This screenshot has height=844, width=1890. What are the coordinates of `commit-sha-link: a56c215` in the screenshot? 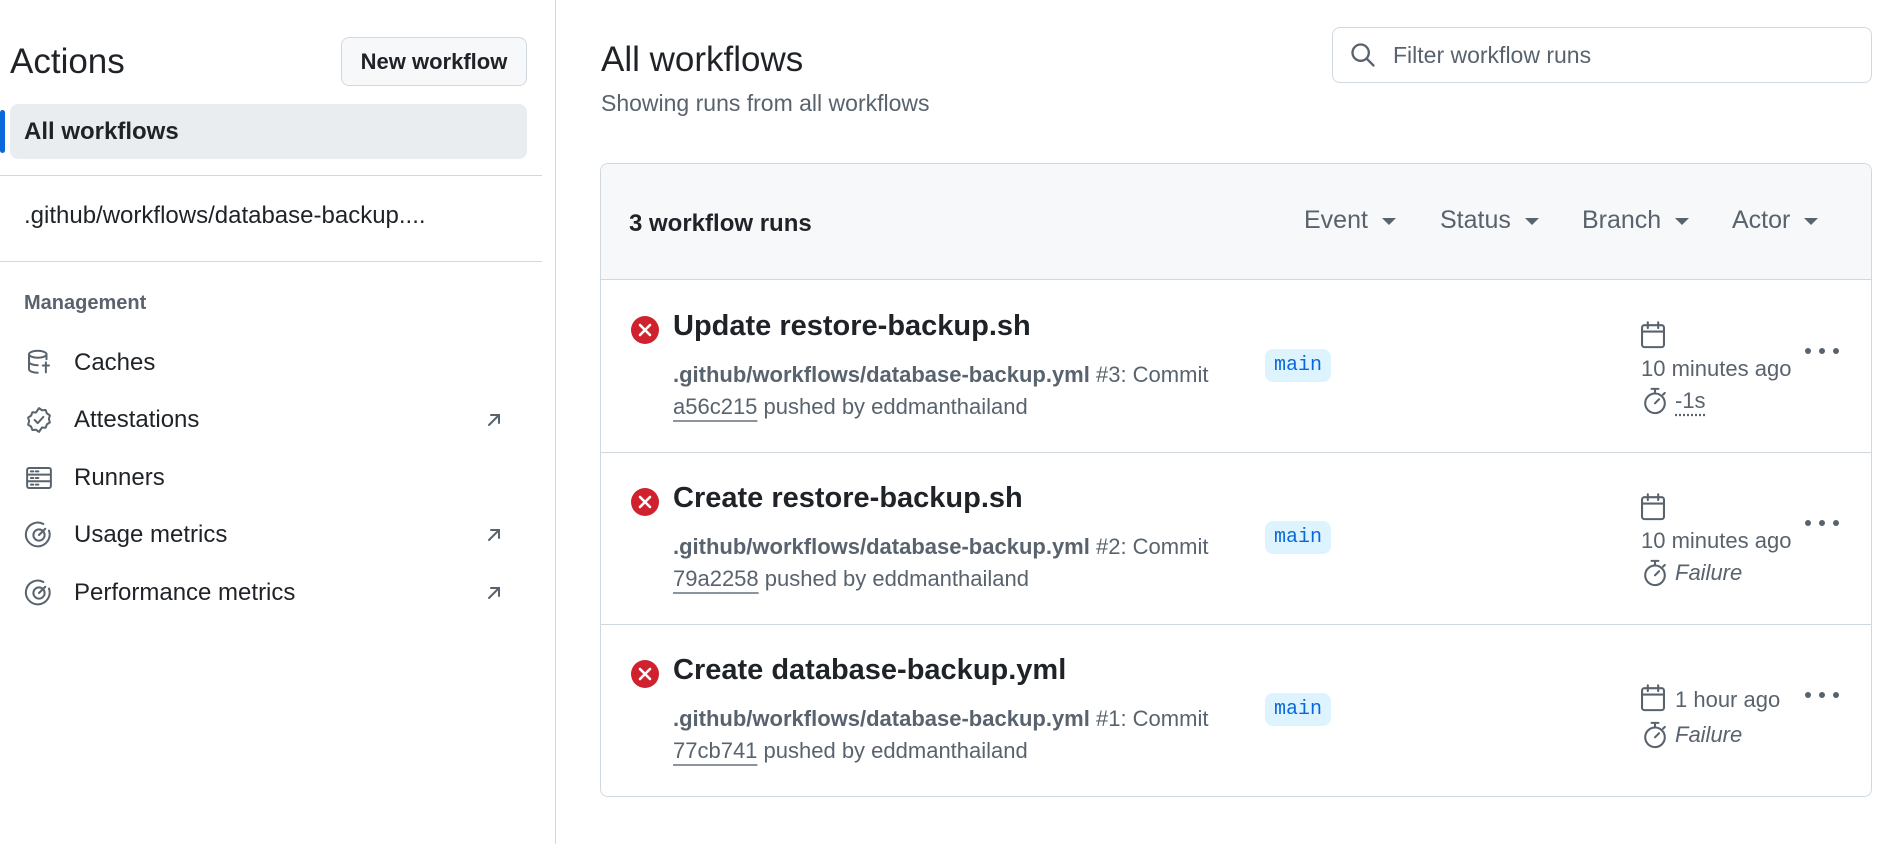 It's located at (715, 406).